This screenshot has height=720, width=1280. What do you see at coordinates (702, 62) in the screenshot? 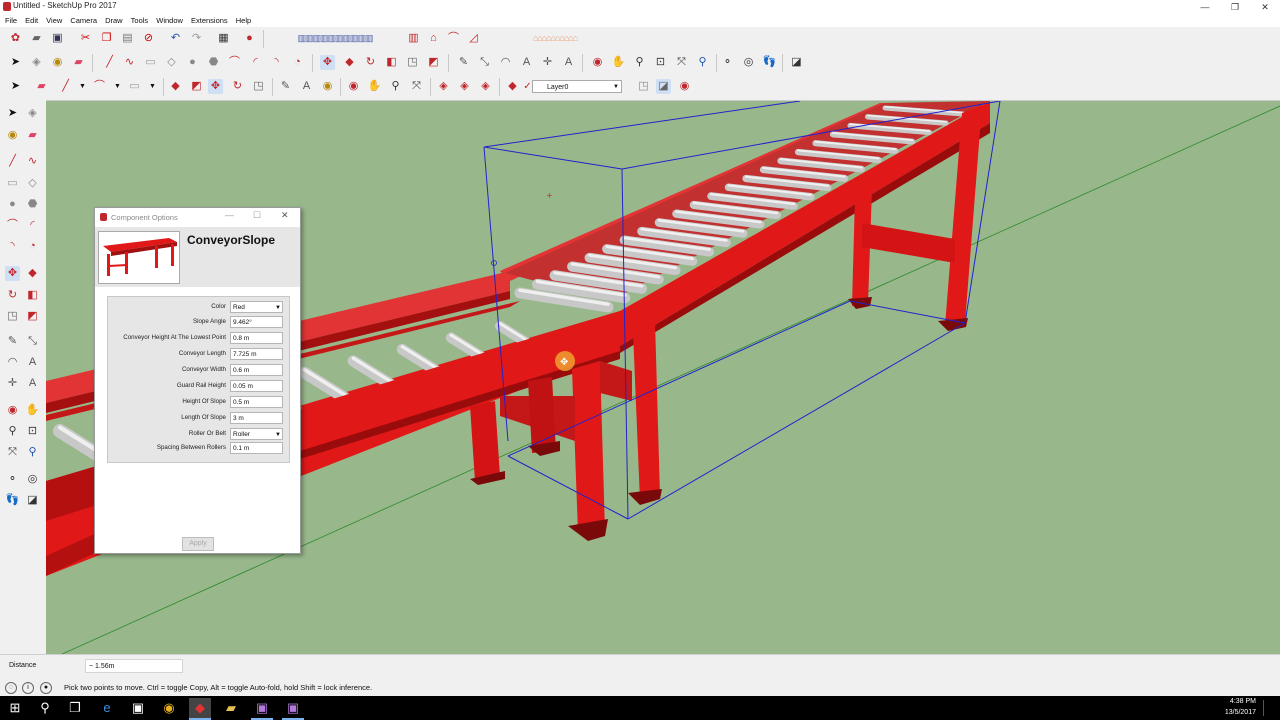
I see `previous-view-icon: ⚲` at bounding box center [702, 62].